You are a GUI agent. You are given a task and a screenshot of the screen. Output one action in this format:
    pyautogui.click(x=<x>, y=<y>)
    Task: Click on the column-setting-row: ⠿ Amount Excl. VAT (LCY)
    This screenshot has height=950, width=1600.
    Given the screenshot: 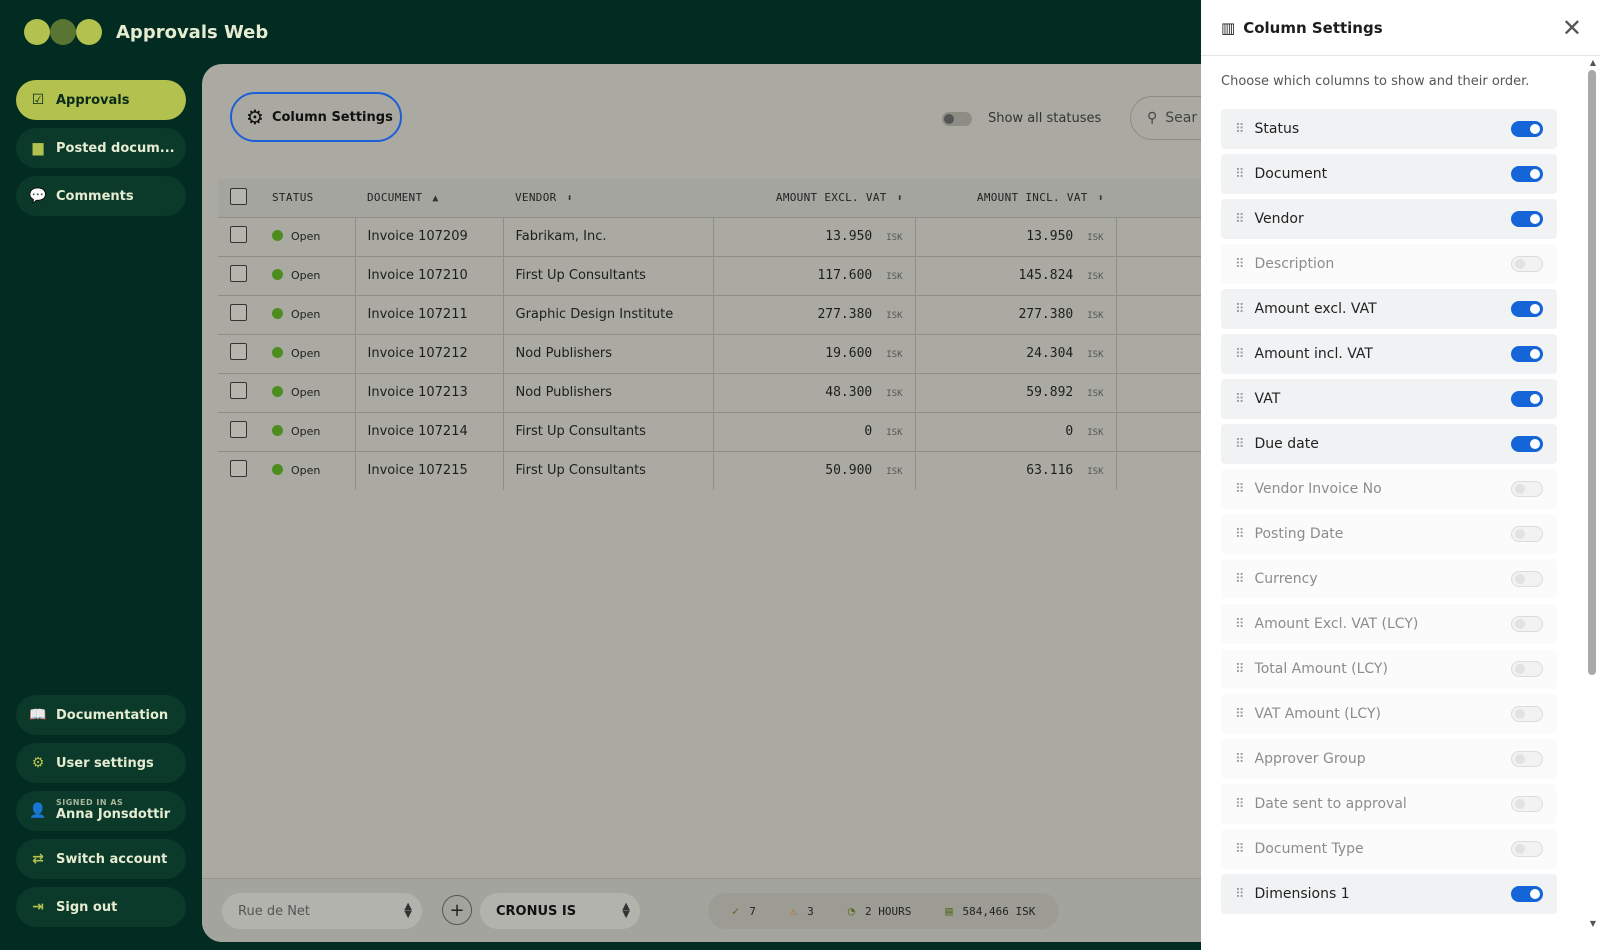 What is the action you would take?
    pyautogui.click(x=1389, y=624)
    